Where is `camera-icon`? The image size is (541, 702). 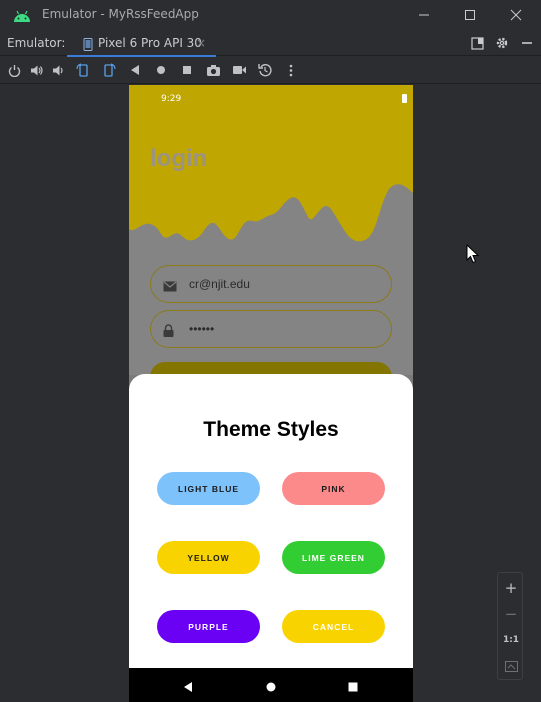 camera-icon is located at coordinates (213, 70).